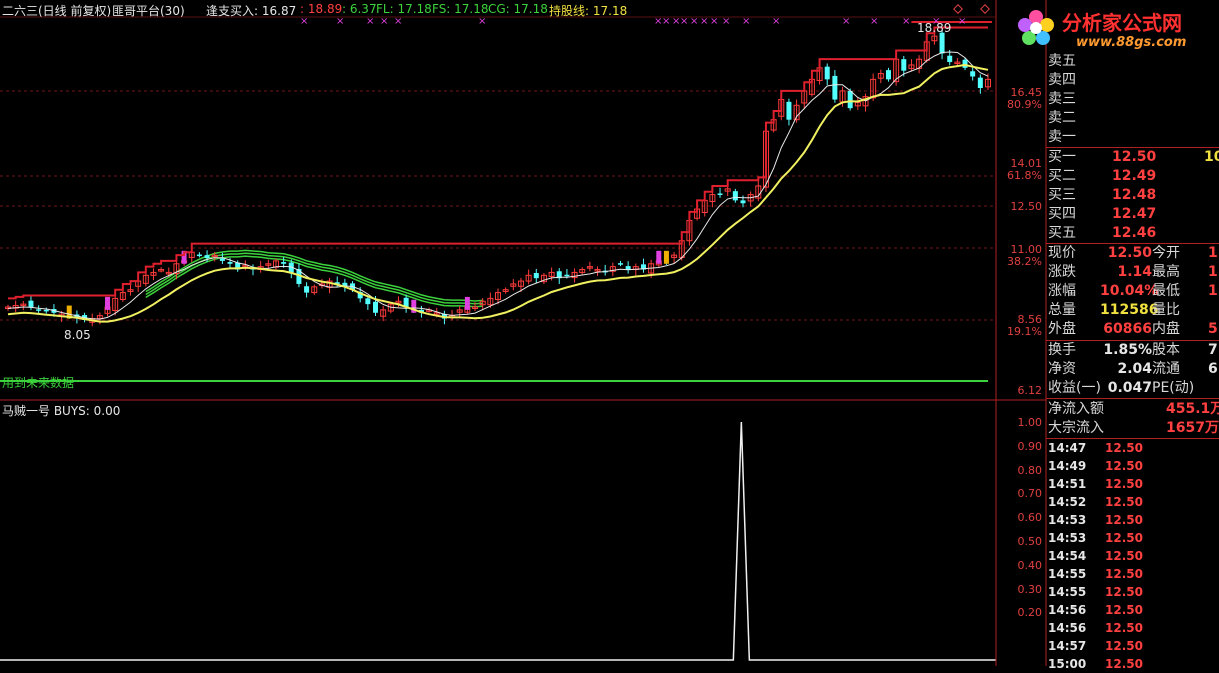 The width and height of the screenshot is (1219, 673). Describe the element at coordinates (1030, 494) in the screenshot. I see `sub-y-label: 0.70` at that location.